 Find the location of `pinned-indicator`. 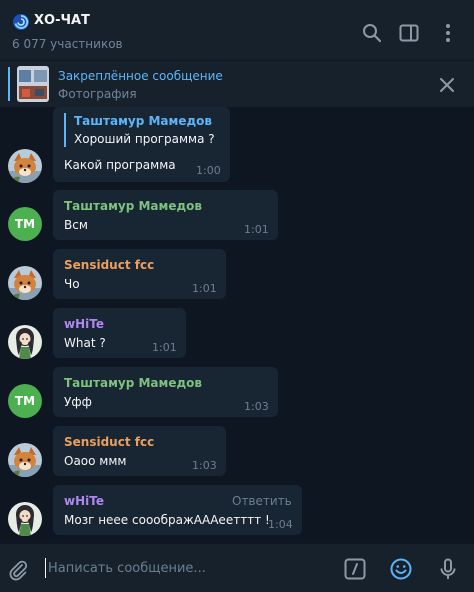

pinned-indicator is located at coordinates (9, 84).